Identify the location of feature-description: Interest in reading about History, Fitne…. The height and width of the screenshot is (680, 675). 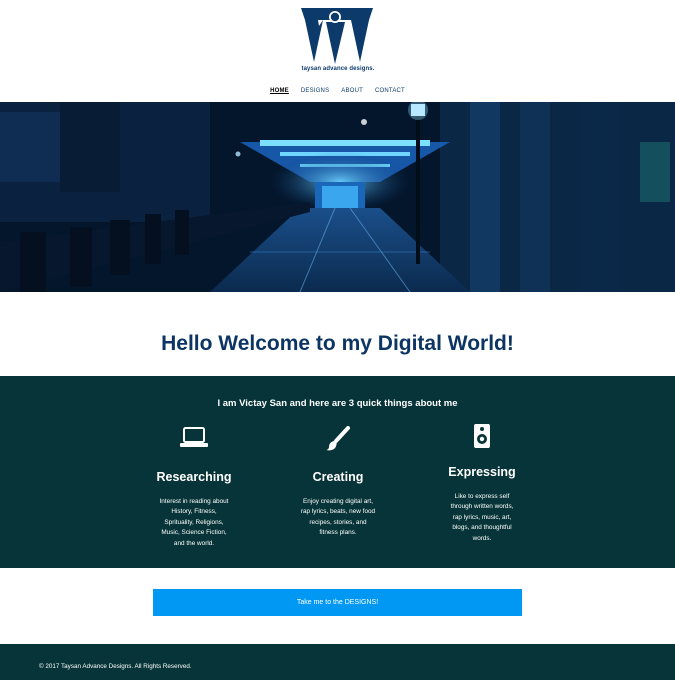
(194, 522).